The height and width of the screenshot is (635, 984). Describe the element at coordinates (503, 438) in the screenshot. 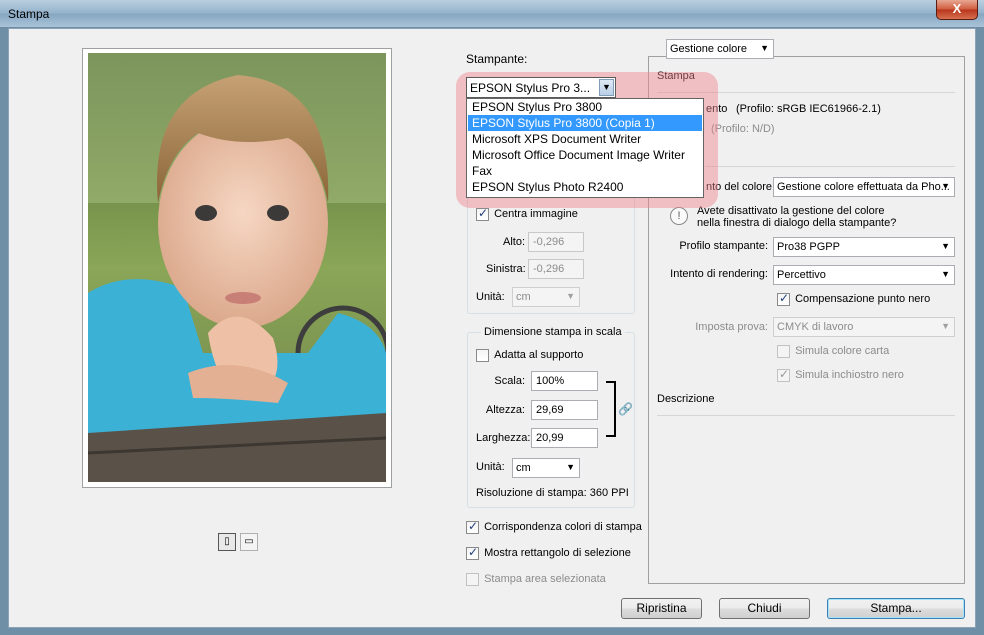

I see `width-label: Larghezza:` at that location.